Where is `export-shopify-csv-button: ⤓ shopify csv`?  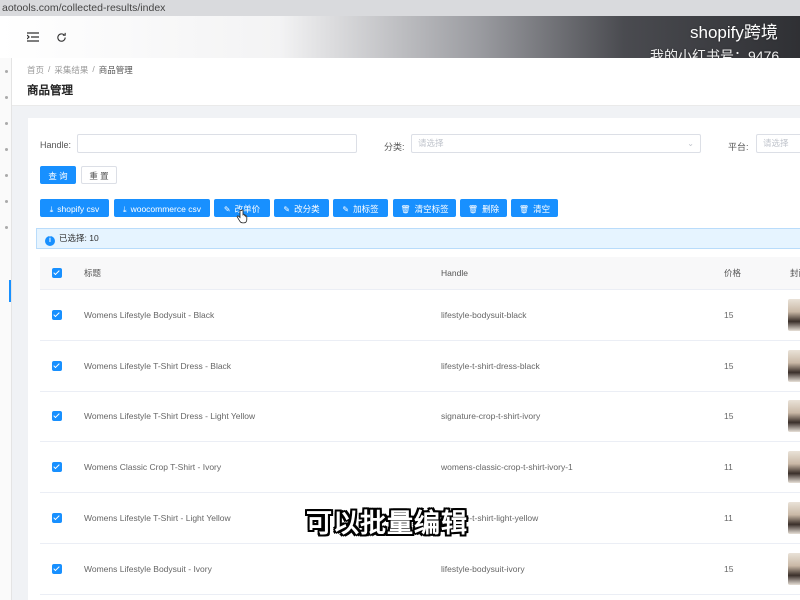
export-shopify-csv-button: ⤓ shopify csv is located at coordinates (74, 208).